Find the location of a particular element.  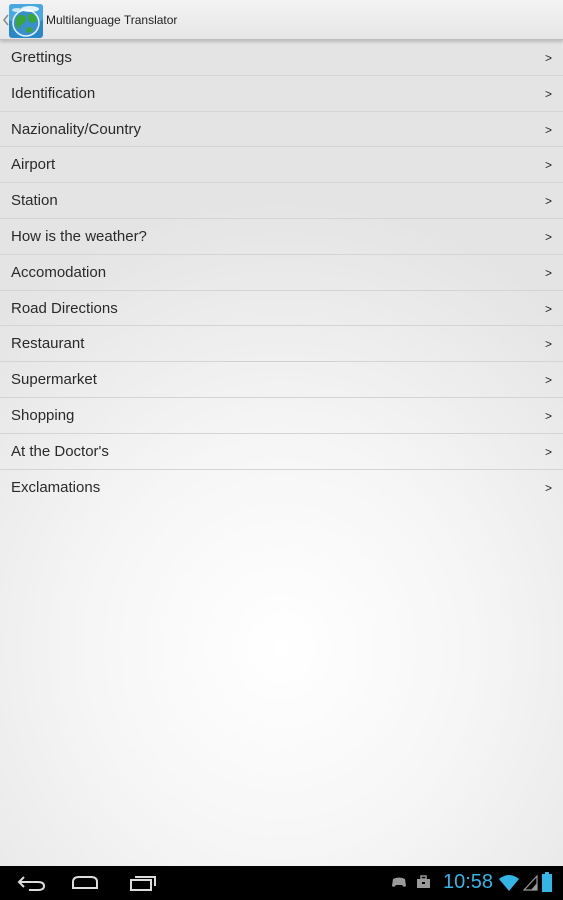

recent-apps-icon is located at coordinates (143, 883).